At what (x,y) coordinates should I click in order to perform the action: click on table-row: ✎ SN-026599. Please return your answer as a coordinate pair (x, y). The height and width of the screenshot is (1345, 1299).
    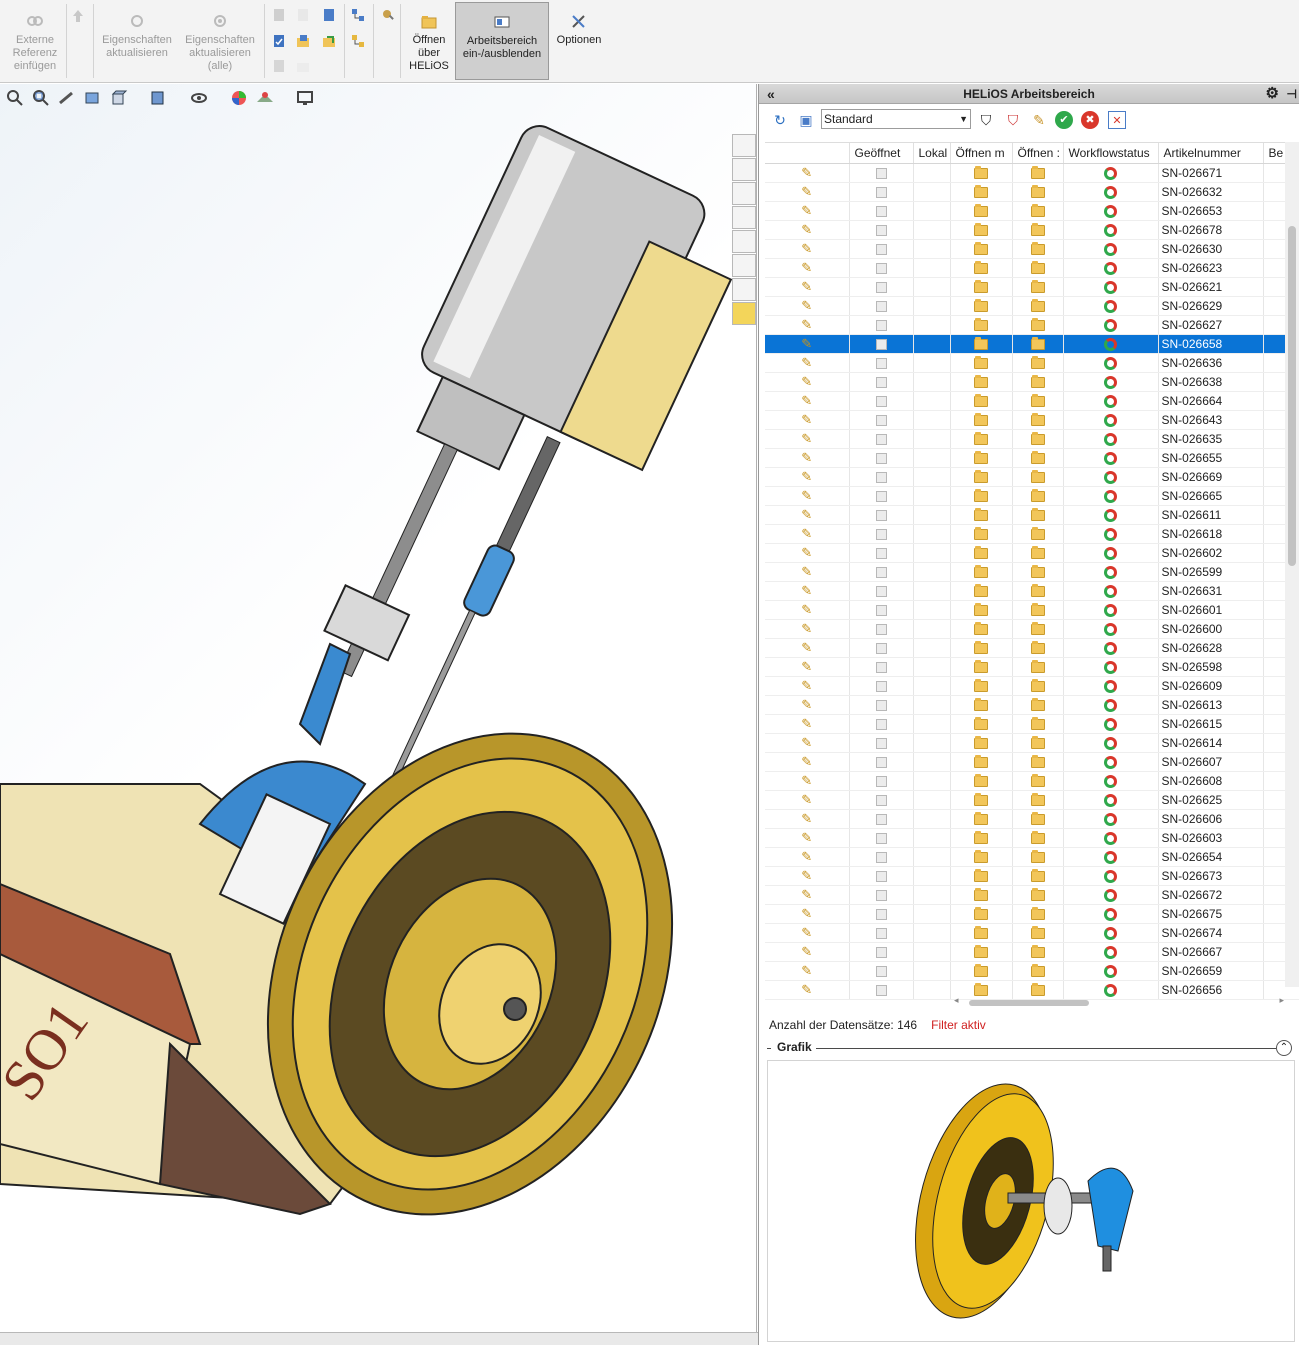
    Looking at the image, I should click on (1032, 572).